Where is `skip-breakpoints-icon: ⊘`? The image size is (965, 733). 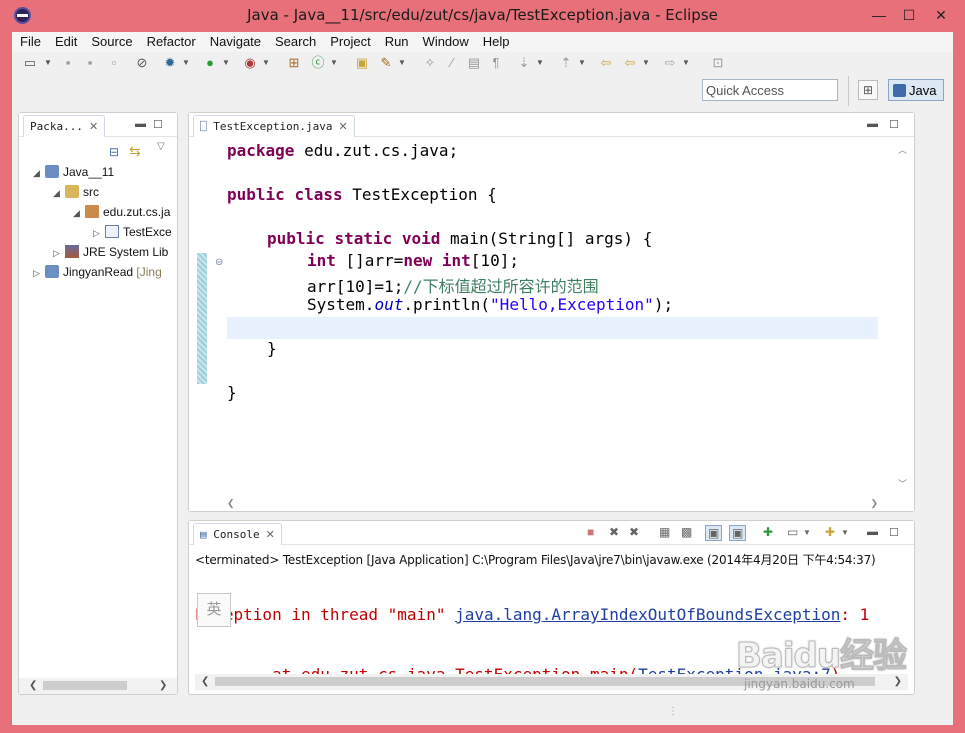
skip-breakpoints-icon: ⊘ is located at coordinates (142, 63).